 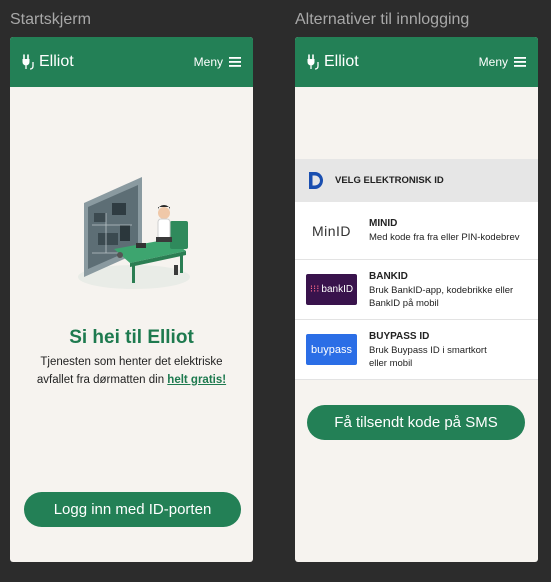 What do you see at coordinates (134, 233) in the screenshot?
I see `electronics-illustration` at bounding box center [134, 233].